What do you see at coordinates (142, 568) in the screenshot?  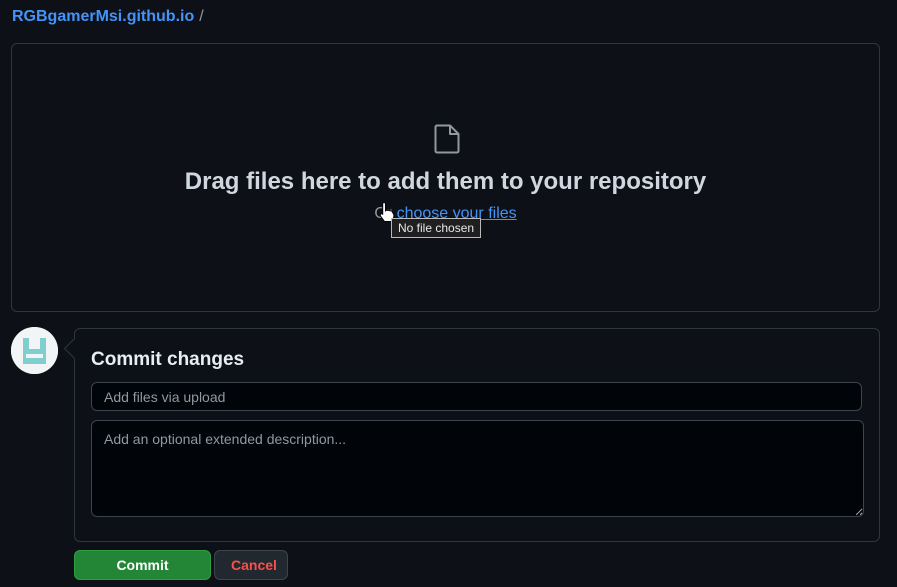 I see `commit-changes-button: Commit changes` at bounding box center [142, 568].